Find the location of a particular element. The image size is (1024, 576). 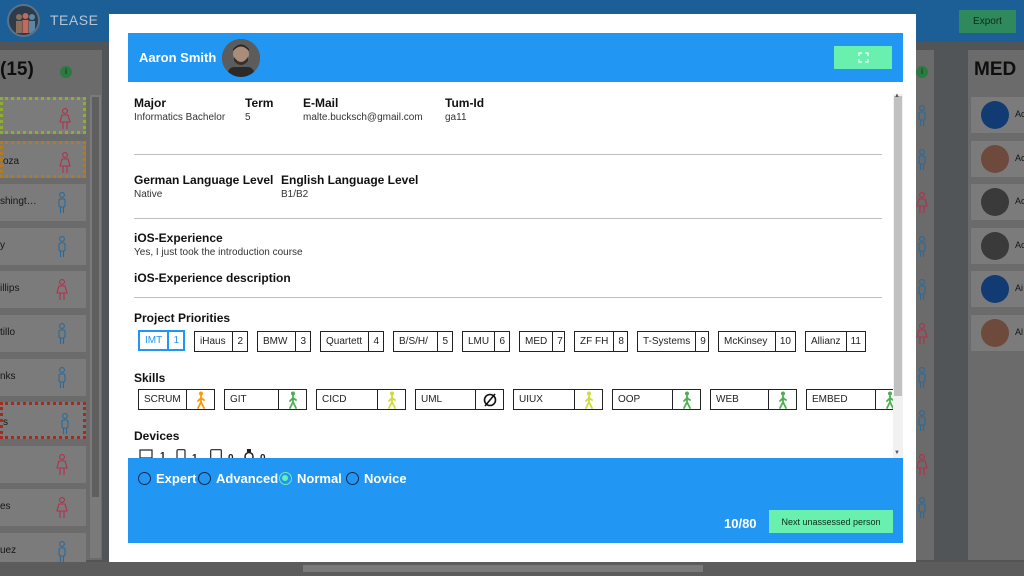

priority-name: LMU is located at coordinates (479, 341).